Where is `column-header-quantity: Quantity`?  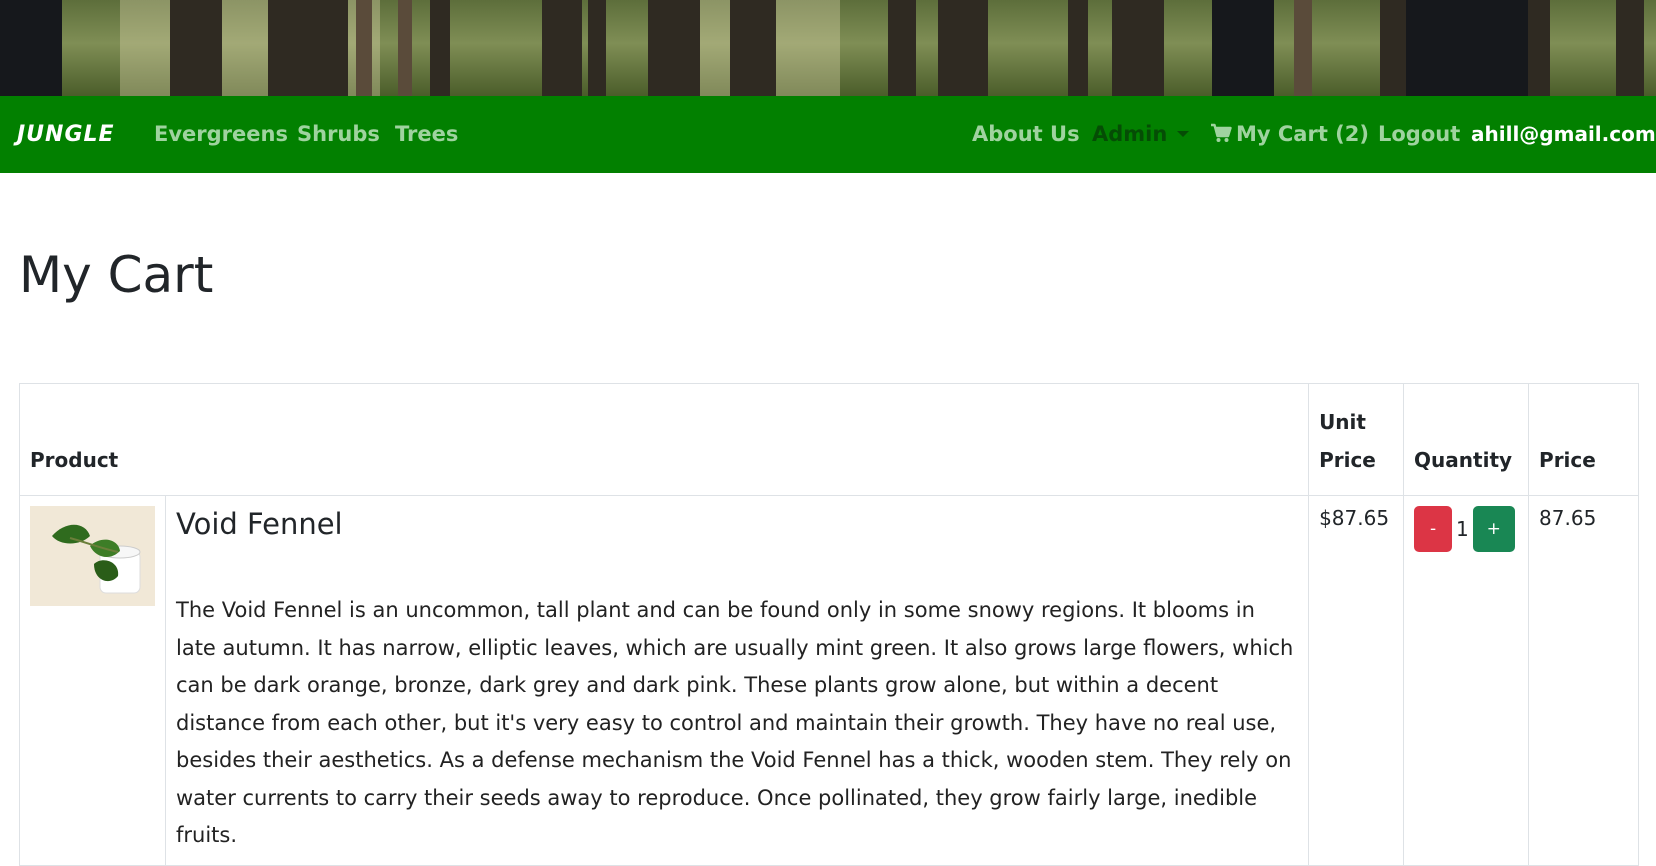
column-header-quantity: Quantity is located at coordinates (1466, 439).